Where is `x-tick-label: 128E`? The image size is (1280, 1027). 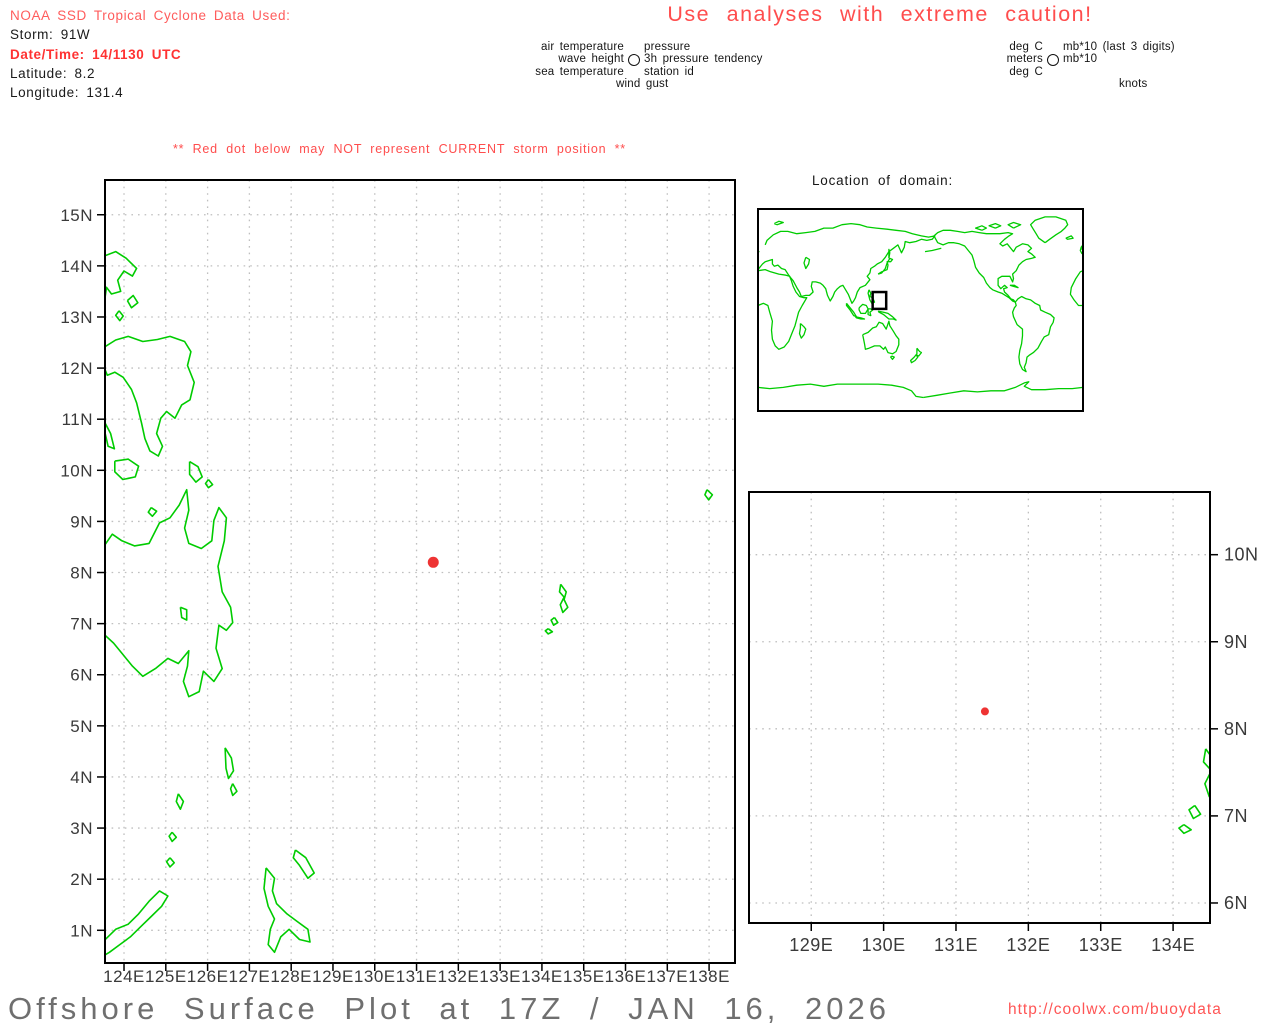 x-tick-label: 128E is located at coordinates (291, 976).